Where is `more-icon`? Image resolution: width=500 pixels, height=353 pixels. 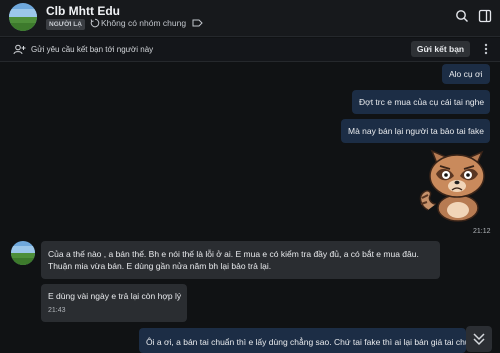 more-icon is located at coordinates (486, 49).